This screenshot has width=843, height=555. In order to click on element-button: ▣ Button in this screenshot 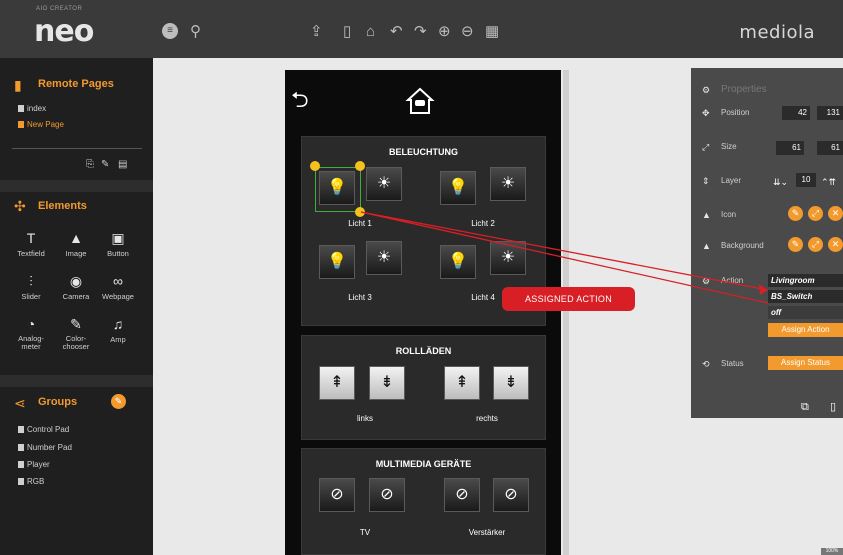, I will do `click(118, 244)`.